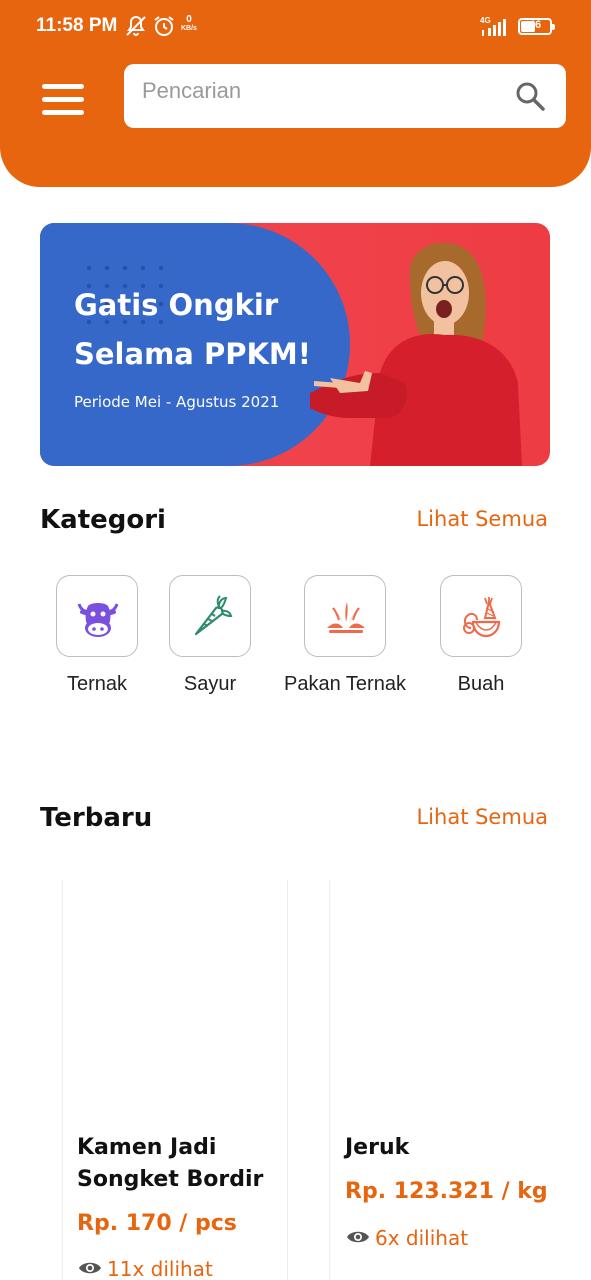 The width and height of the screenshot is (591, 1280). I want to click on category-ternak, so click(97, 616).